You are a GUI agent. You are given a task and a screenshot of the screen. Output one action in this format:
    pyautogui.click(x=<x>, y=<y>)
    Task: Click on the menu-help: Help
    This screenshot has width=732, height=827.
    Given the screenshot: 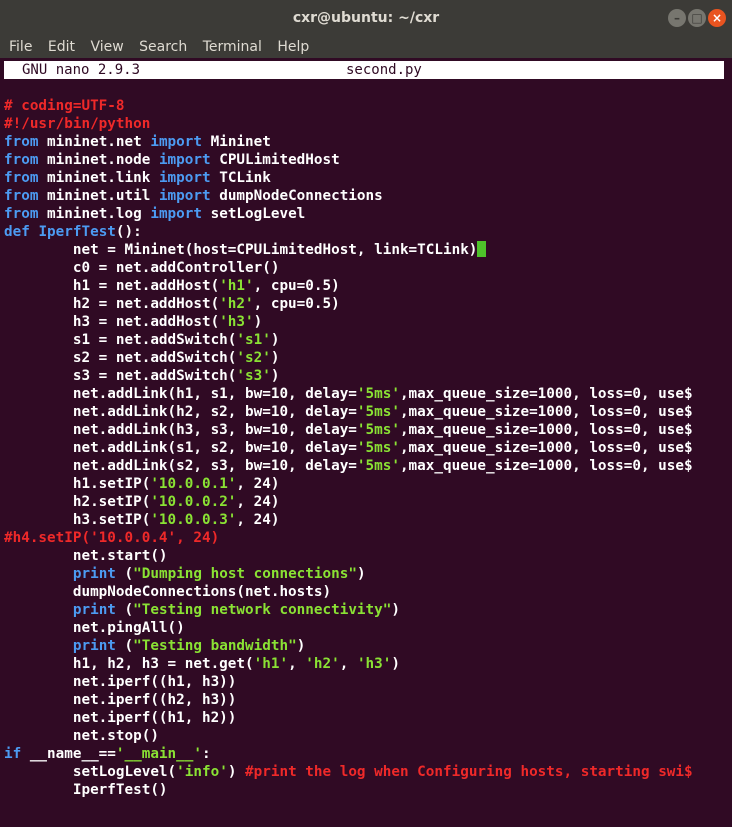 What is the action you would take?
    pyautogui.click(x=293, y=47)
    